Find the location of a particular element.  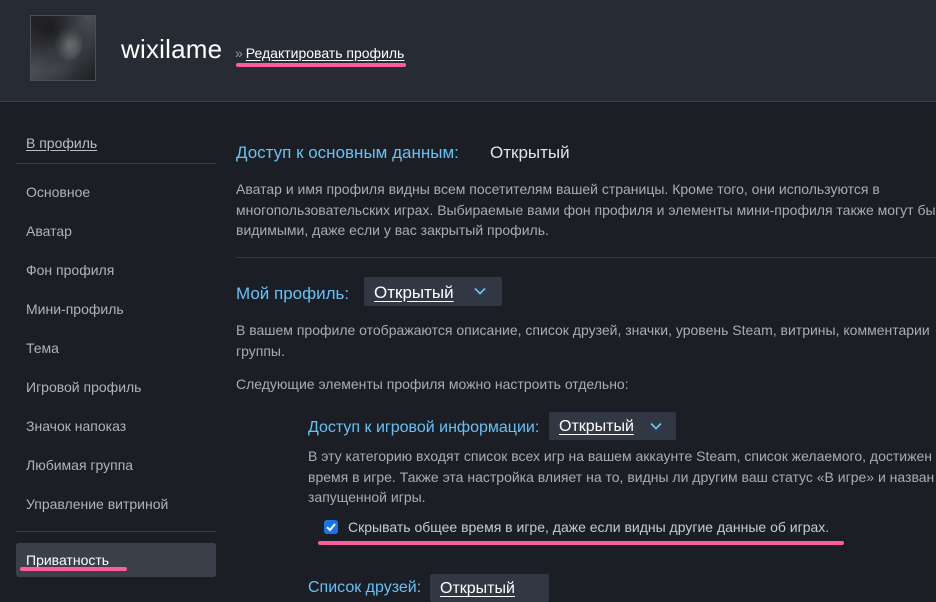

sidebar-item-showcases: Управление витриной is located at coordinates (97, 504).